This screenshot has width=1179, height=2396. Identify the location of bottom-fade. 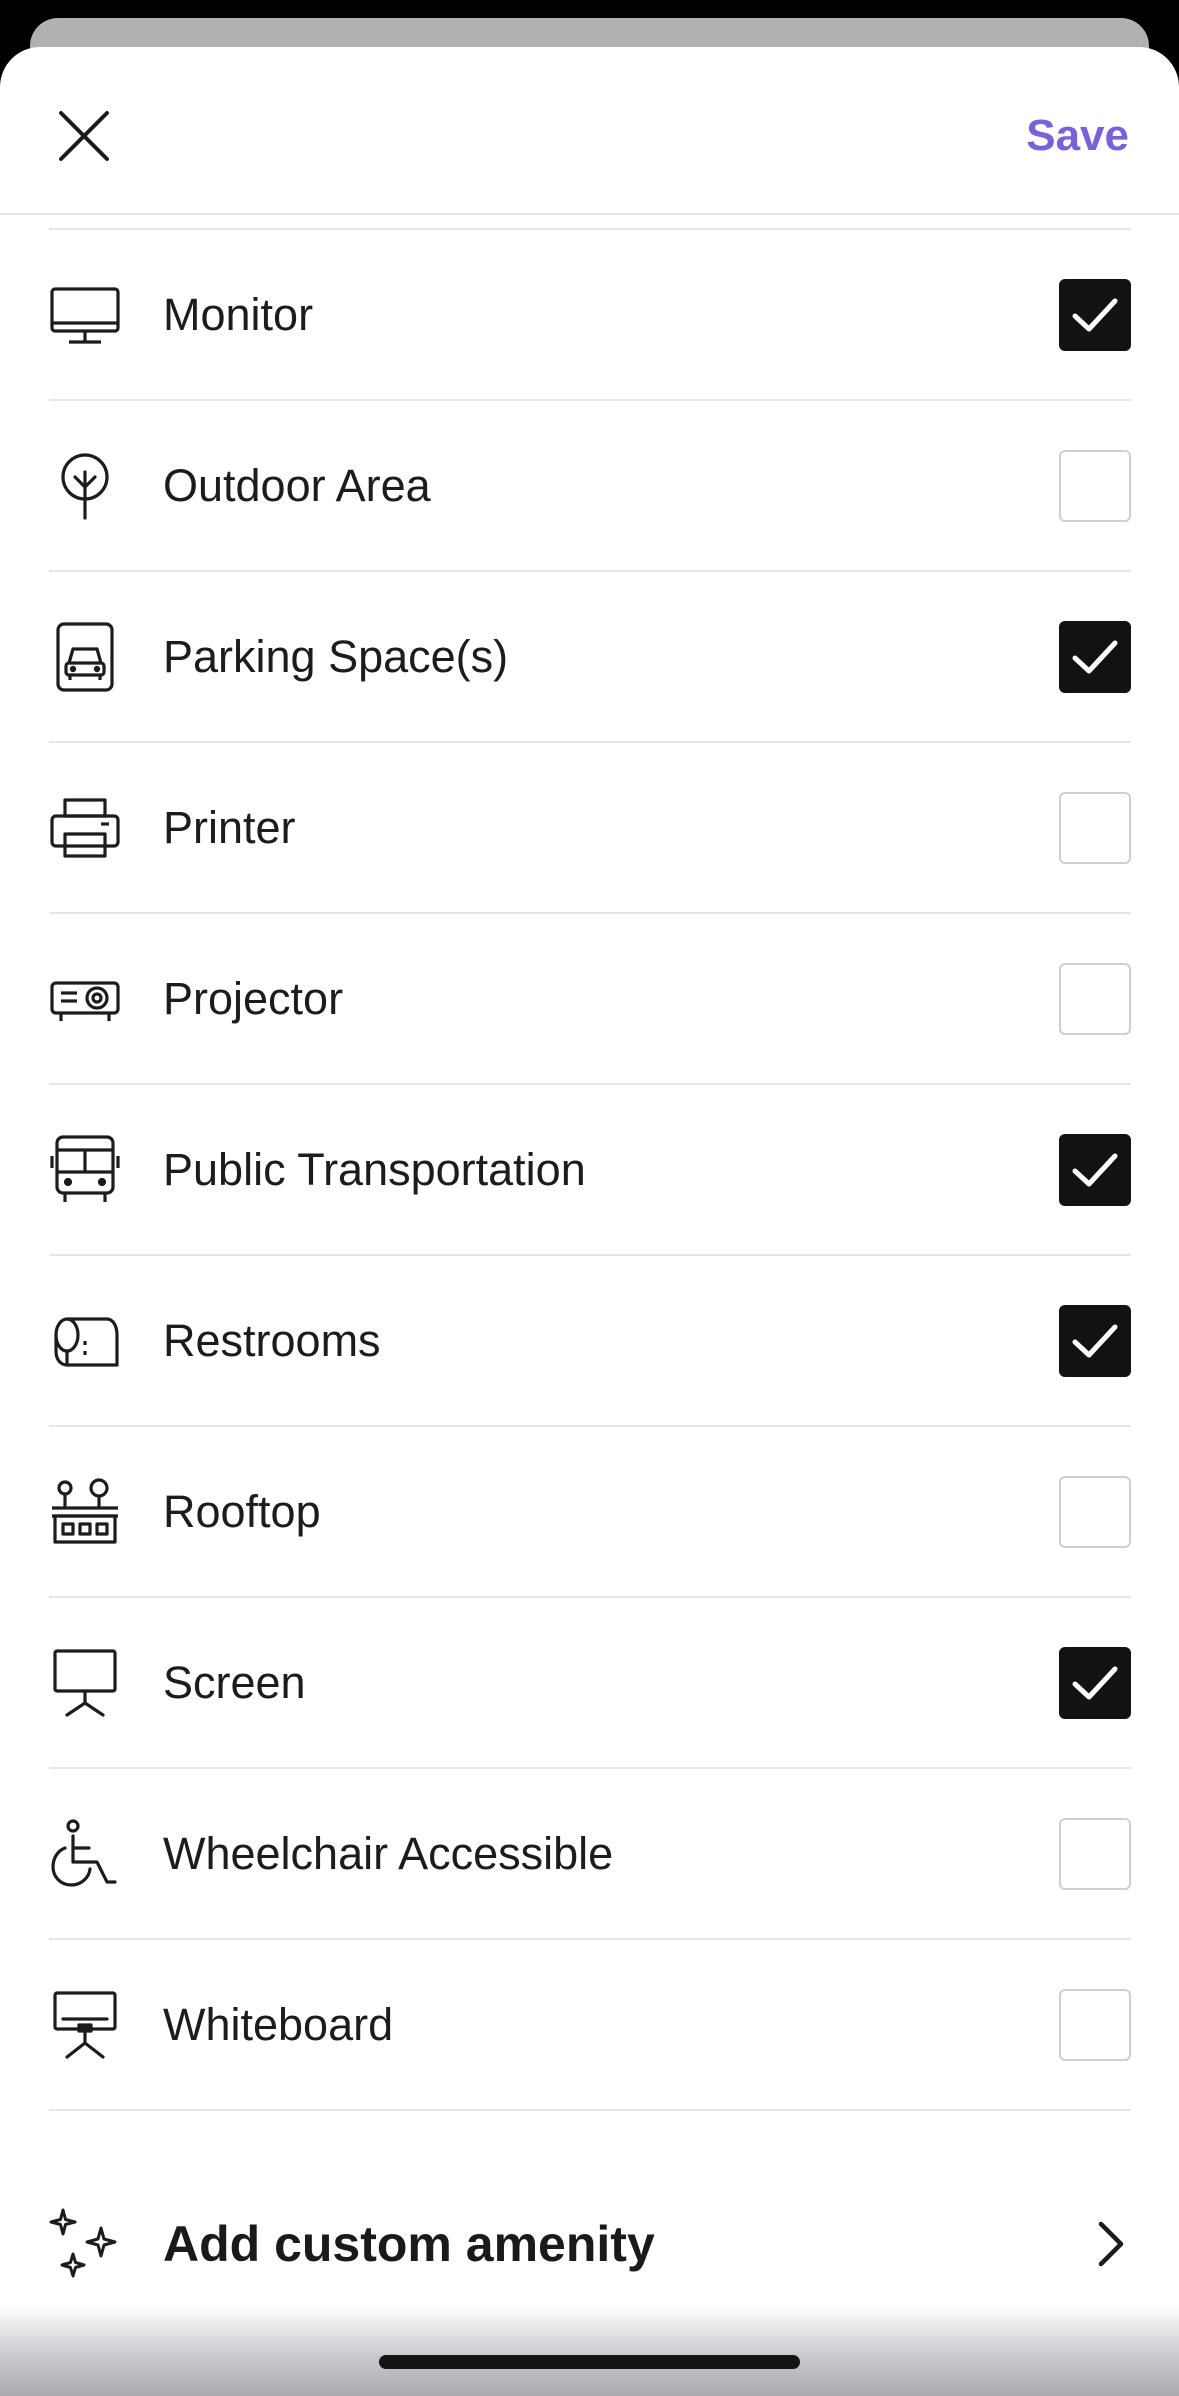
(589, 2351).